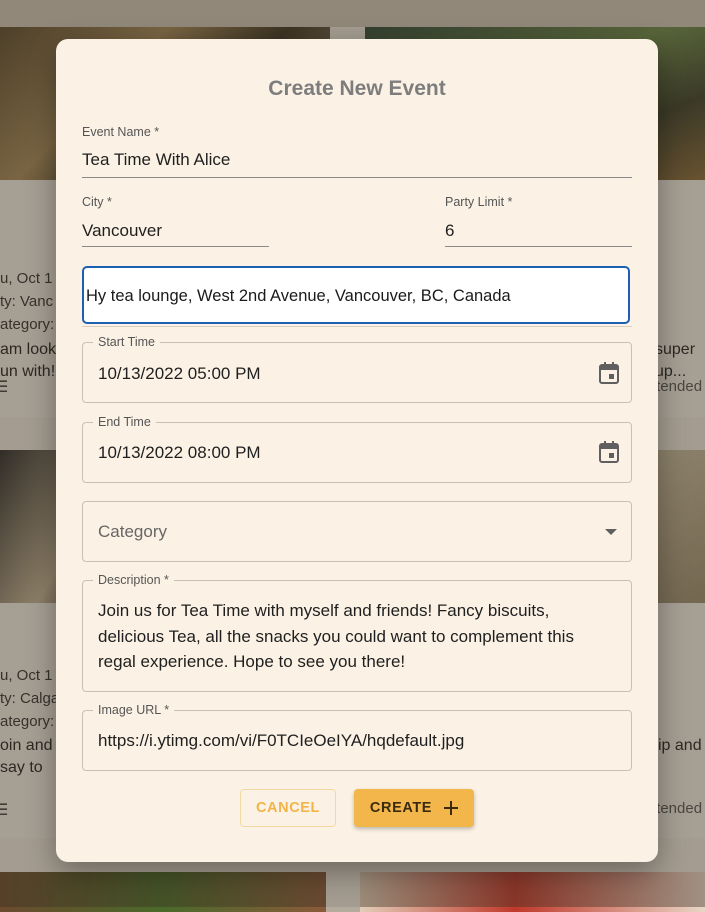 Image resolution: width=705 pixels, height=912 pixels. Describe the element at coordinates (124, 422) in the screenshot. I see `end-time-label: End Time` at that location.